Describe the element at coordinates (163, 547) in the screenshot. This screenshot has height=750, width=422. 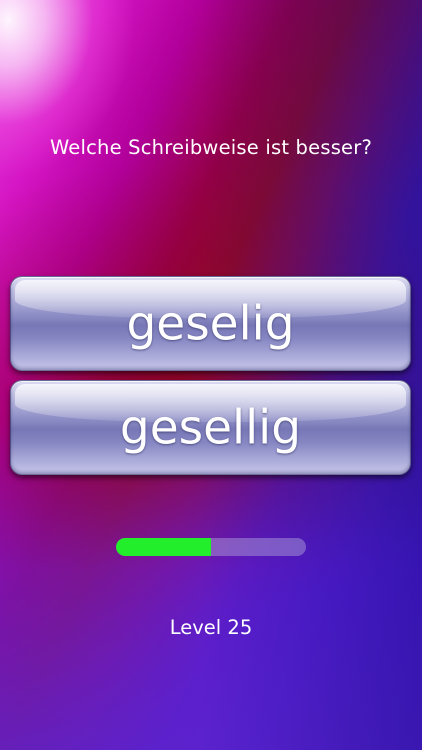
I see `progress-bar-fill` at that location.